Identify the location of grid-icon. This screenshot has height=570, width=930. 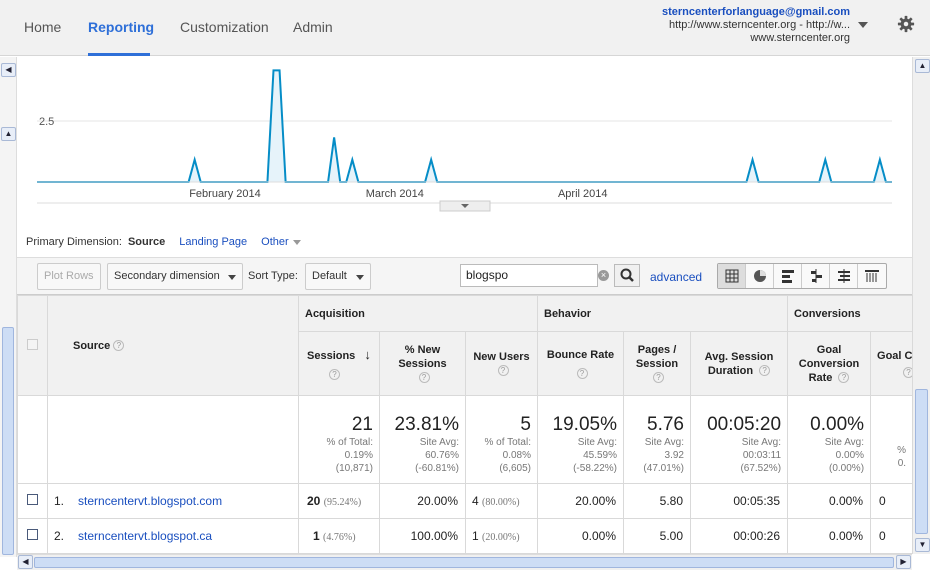
(732, 276).